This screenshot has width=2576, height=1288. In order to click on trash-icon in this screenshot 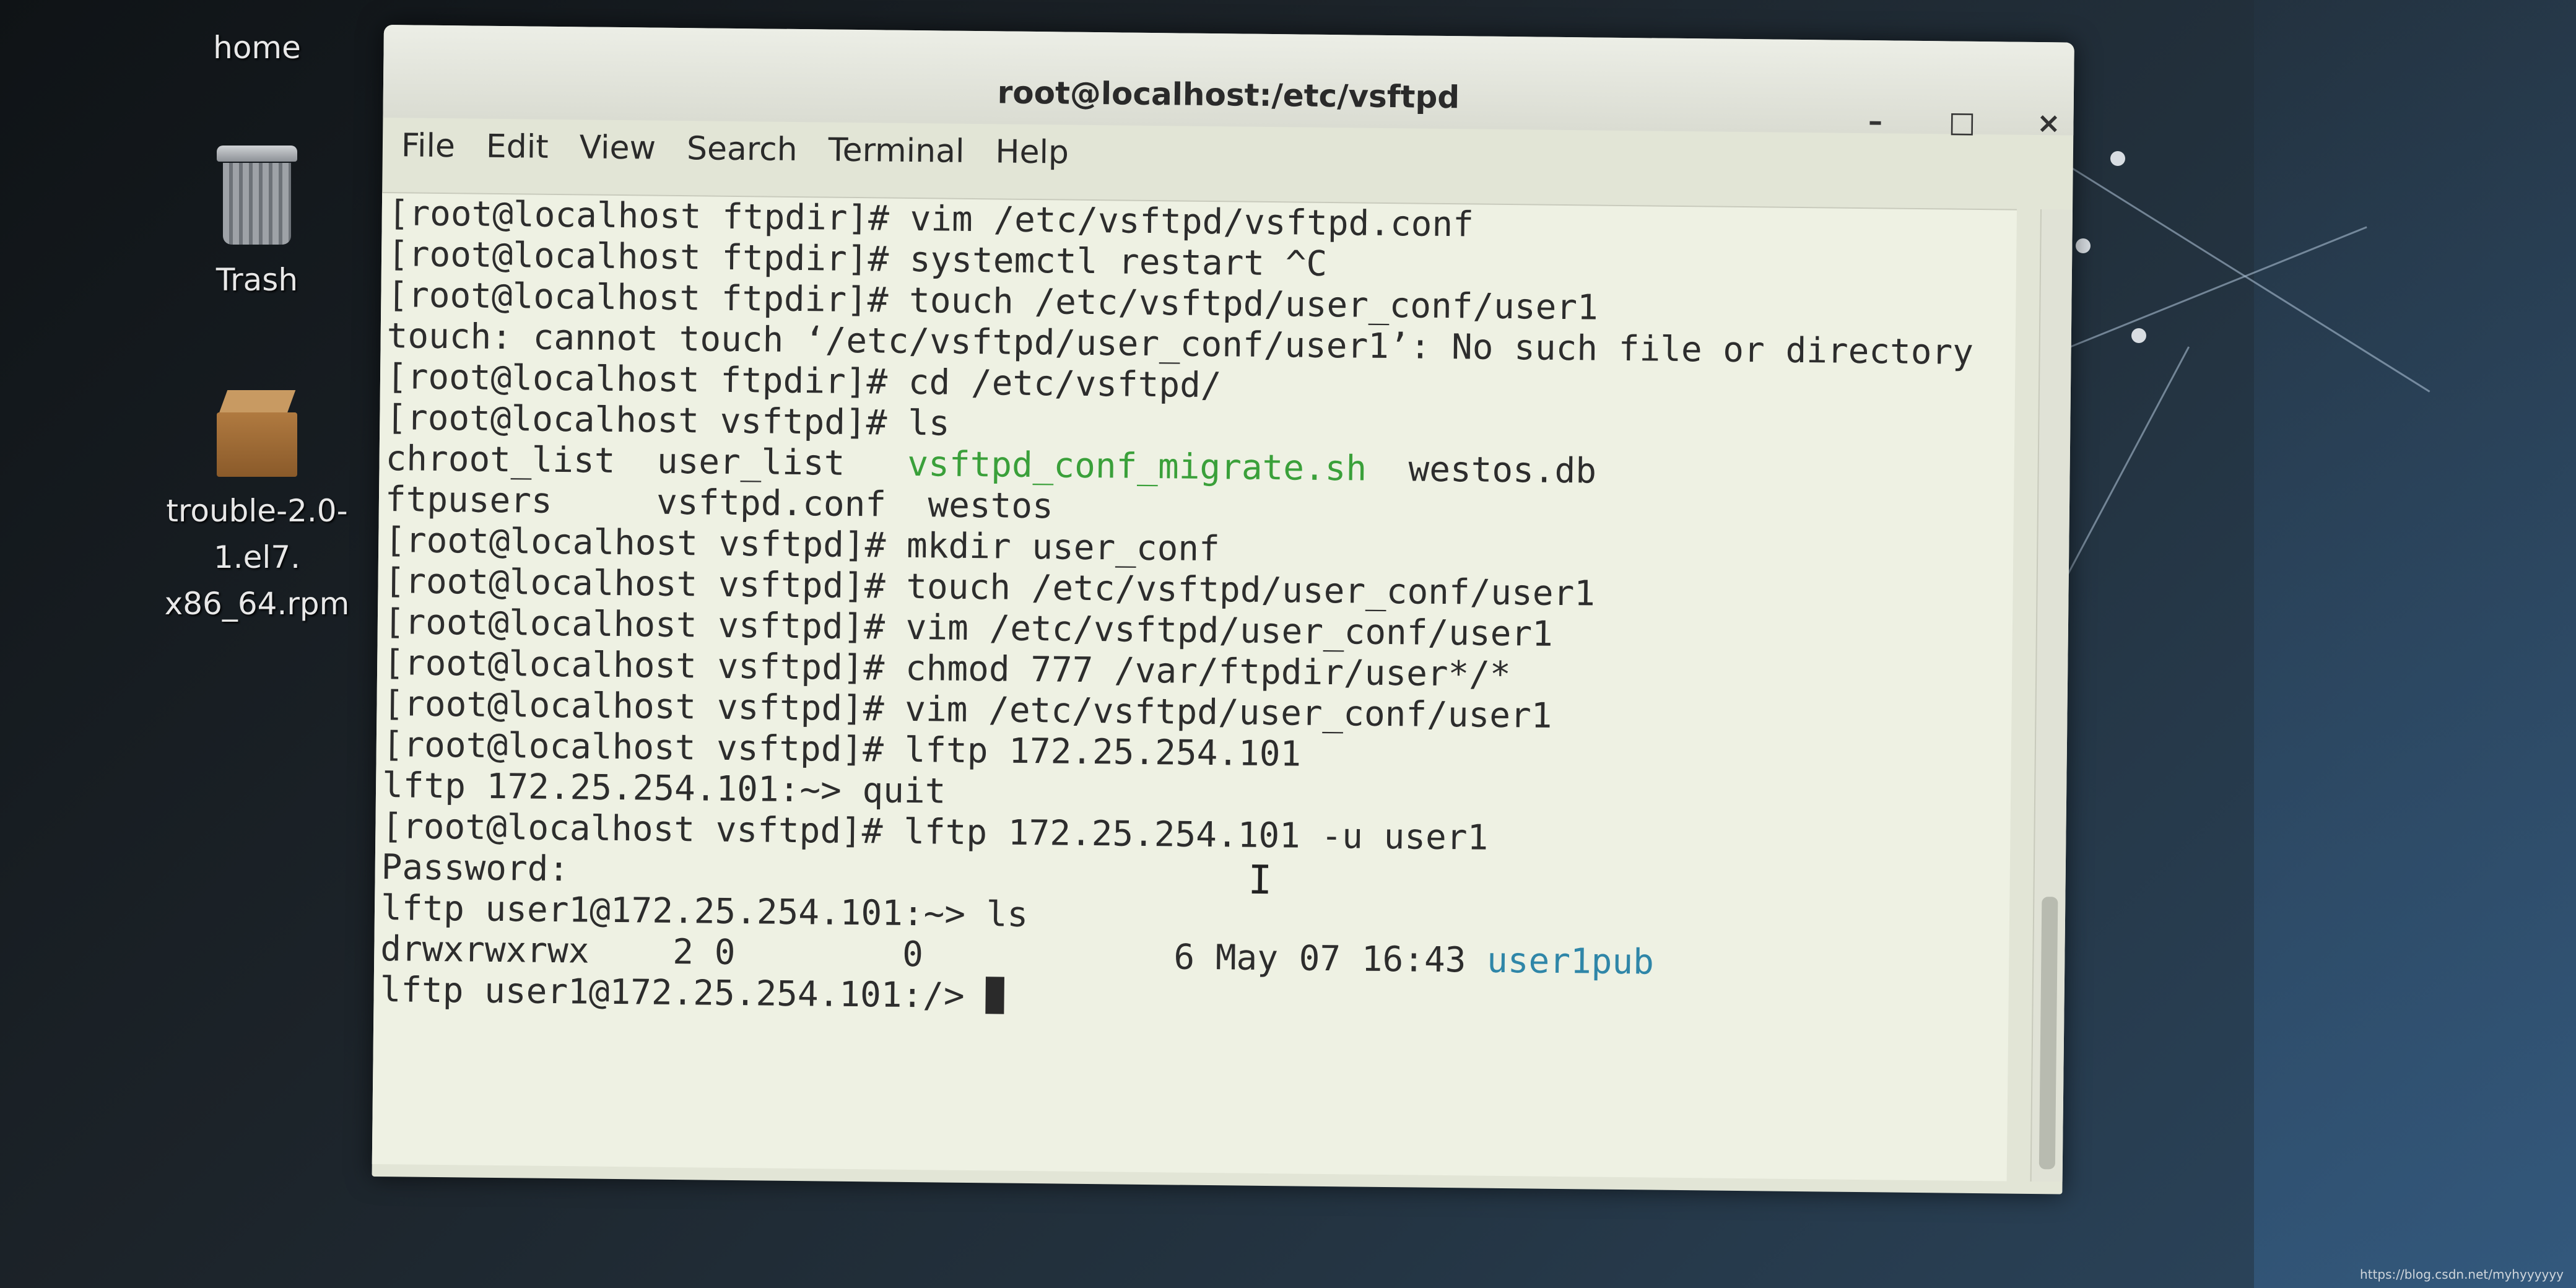, I will do `click(257, 195)`.